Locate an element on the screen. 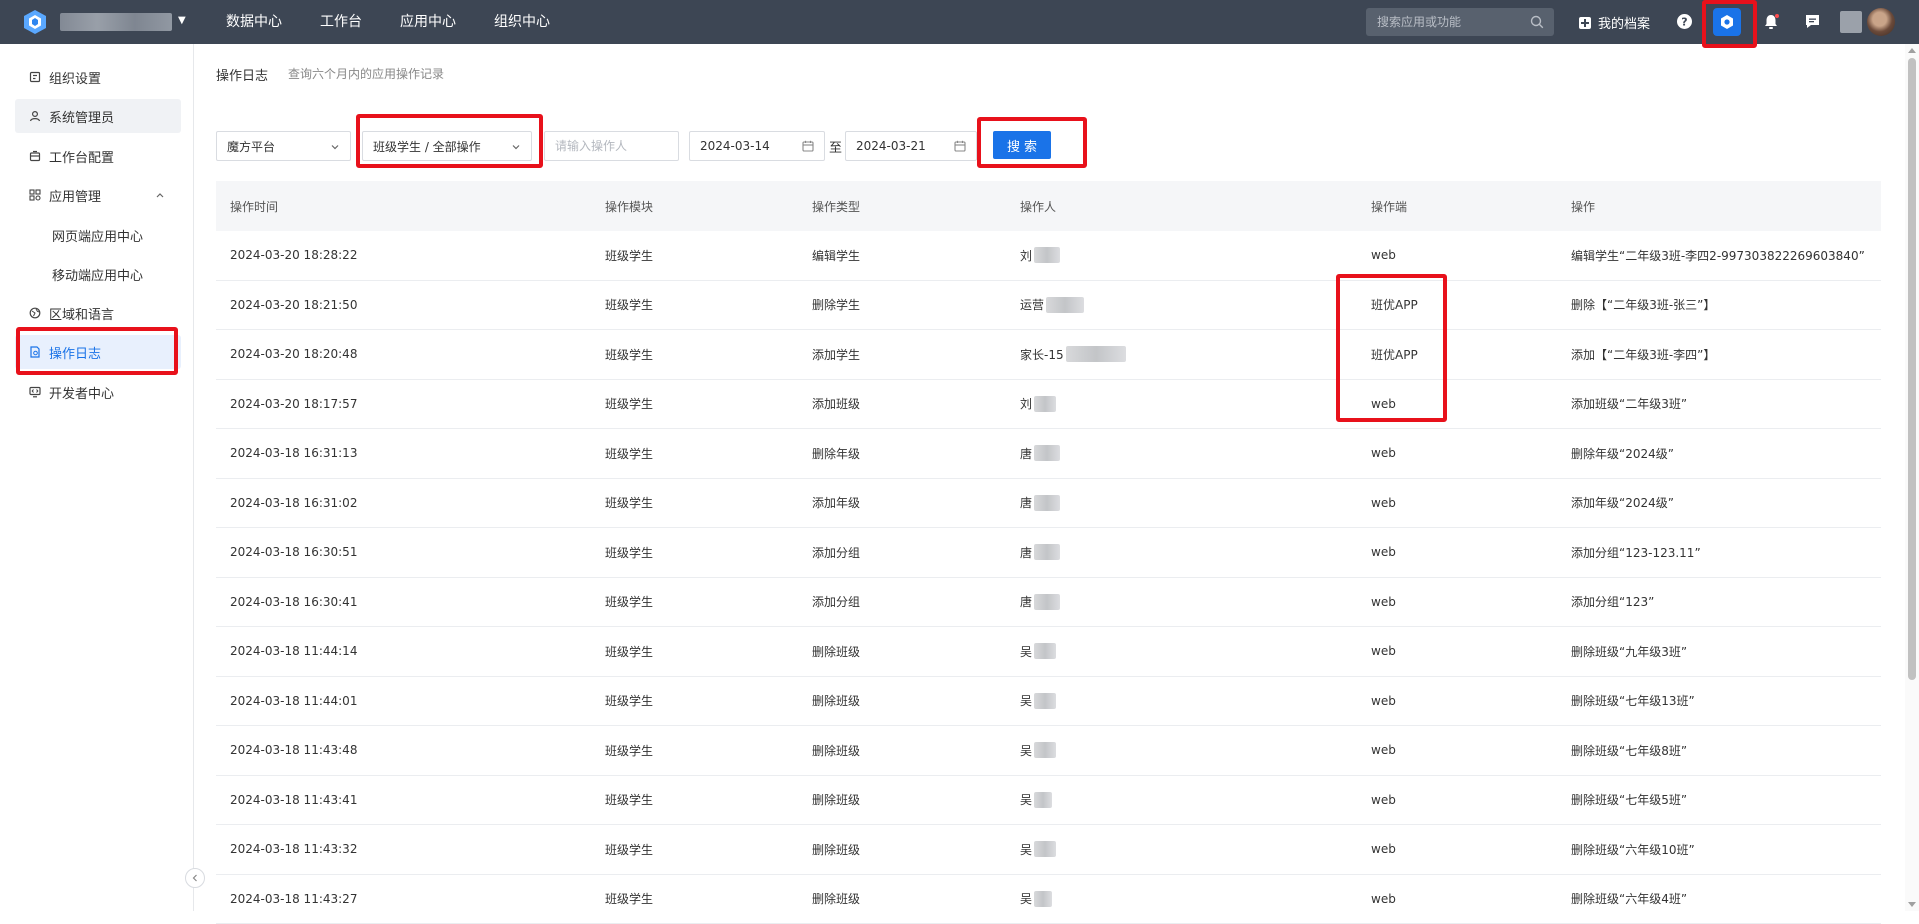  nav-org-center: 组织中心 is located at coordinates (522, 22).